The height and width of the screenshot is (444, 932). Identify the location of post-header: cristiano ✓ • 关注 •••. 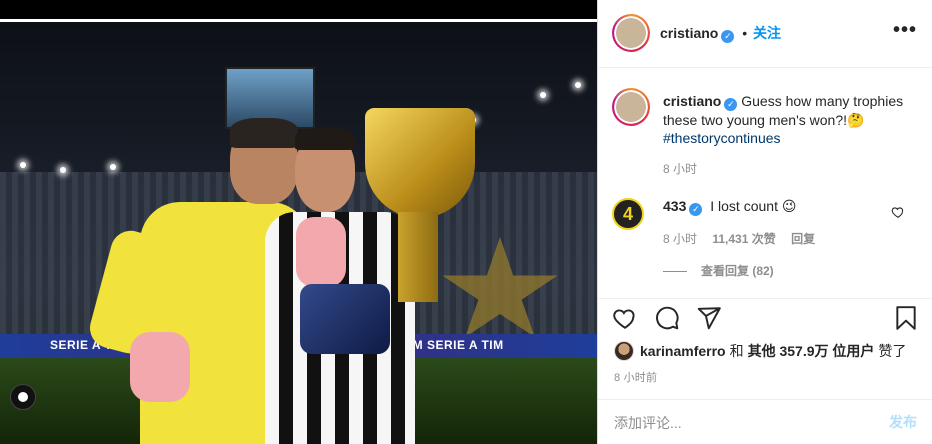
(765, 34).